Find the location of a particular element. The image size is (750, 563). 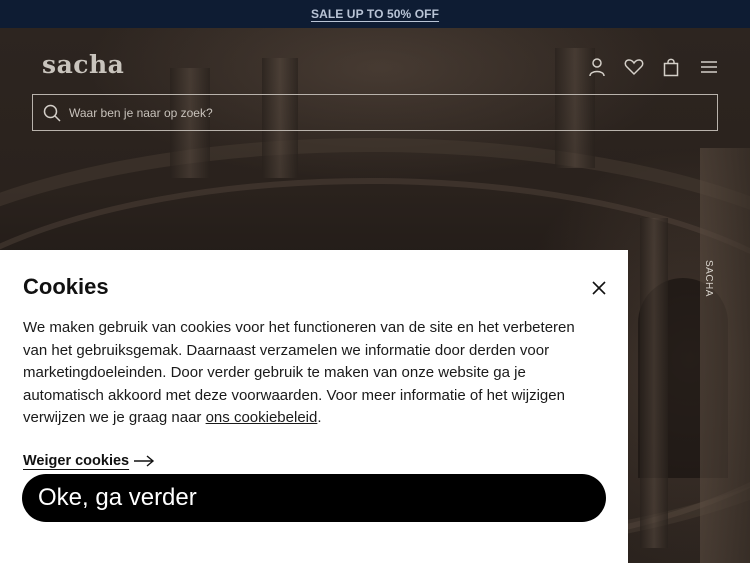

decline-cookies-link: Weiger cookies is located at coordinates (89, 461).